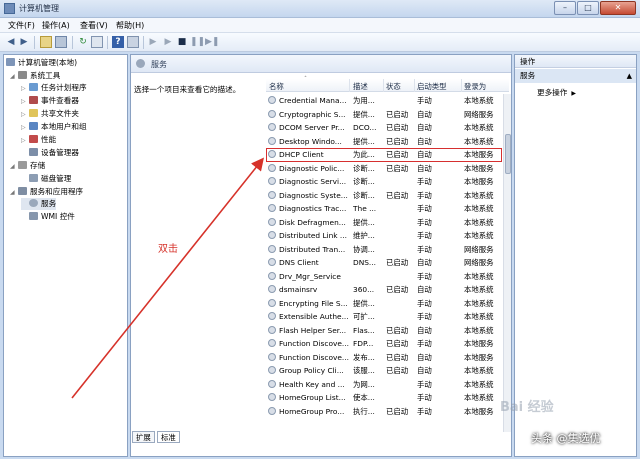 The height and width of the screenshot is (459, 640). Describe the element at coordinates (168, 249) in the screenshot. I see `annotation-label: 双击` at that location.